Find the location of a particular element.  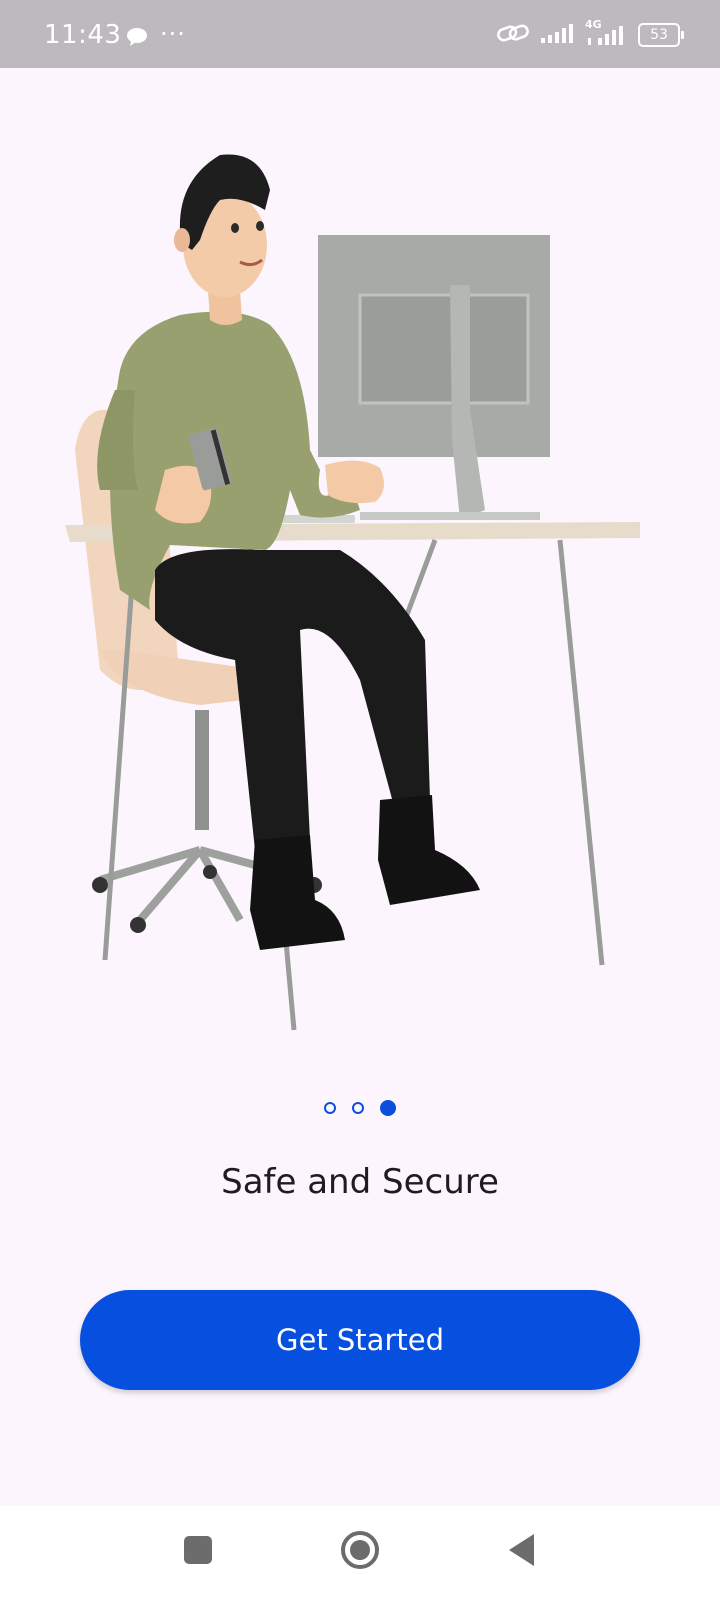

square-icon is located at coordinates (198, 1550).